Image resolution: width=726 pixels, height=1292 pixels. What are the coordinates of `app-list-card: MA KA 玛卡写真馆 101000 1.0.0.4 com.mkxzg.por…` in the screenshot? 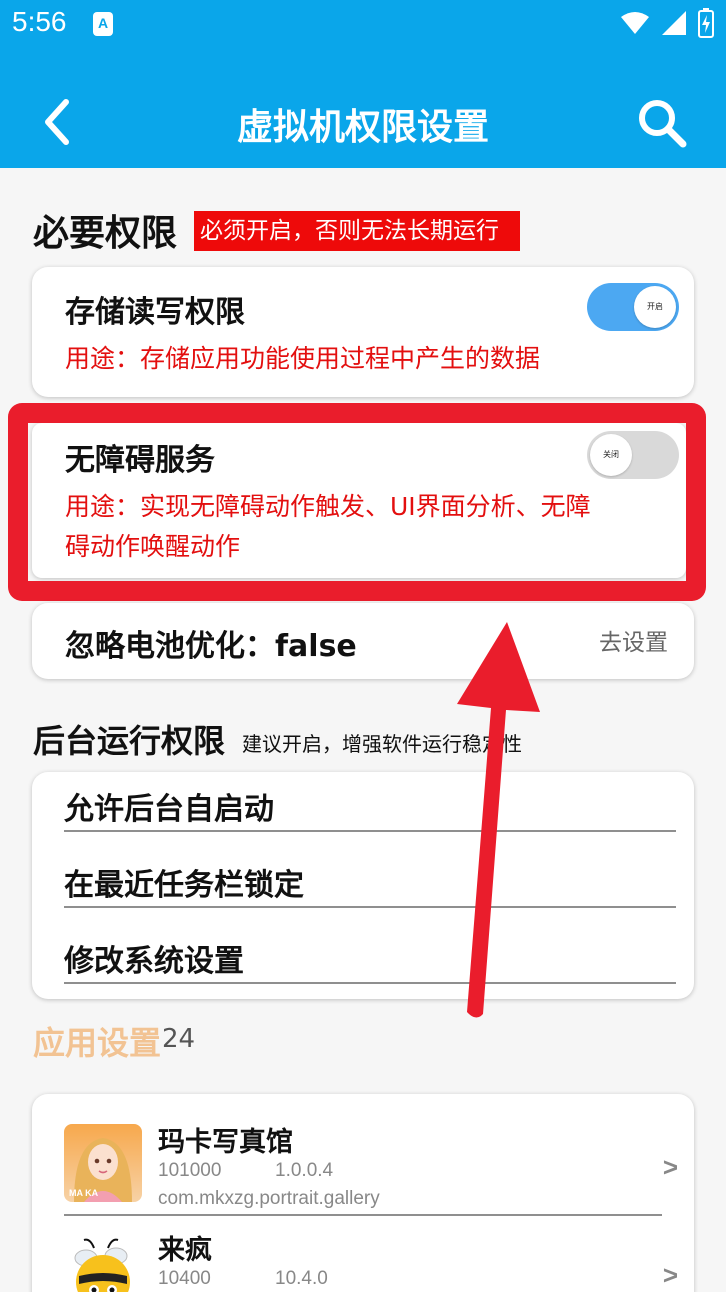 It's located at (363, 1193).